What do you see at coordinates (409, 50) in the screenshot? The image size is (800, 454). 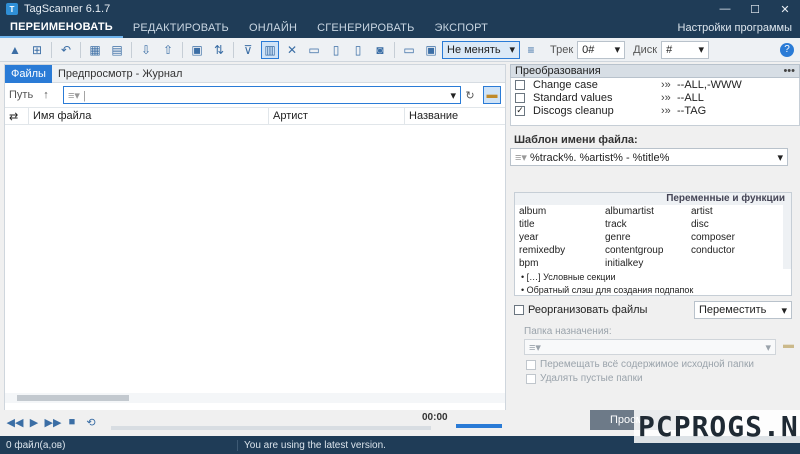 I see `window-icon: ▭` at bounding box center [409, 50].